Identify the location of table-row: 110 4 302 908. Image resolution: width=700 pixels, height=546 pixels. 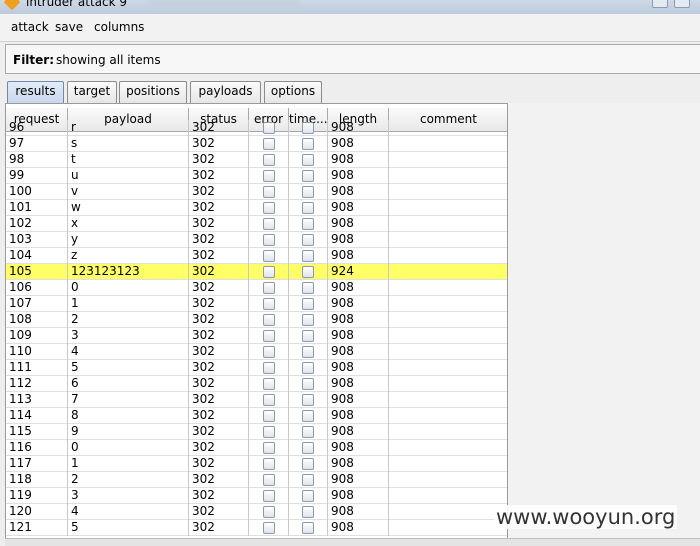
(256, 352).